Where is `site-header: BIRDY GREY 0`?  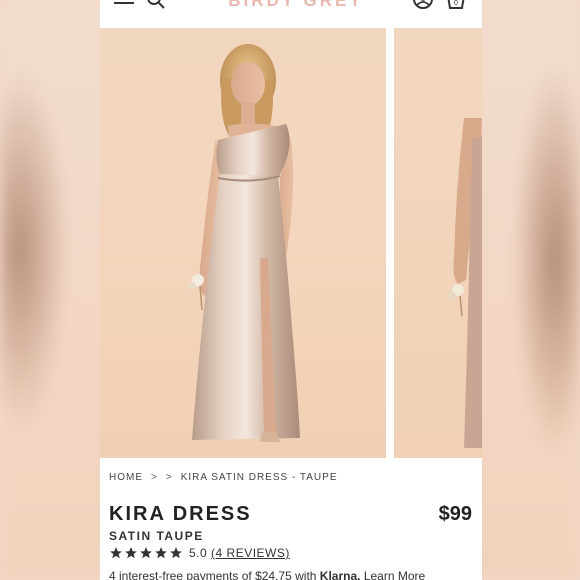 site-header: BIRDY GREY 0 is located at coordinates (291, 13).